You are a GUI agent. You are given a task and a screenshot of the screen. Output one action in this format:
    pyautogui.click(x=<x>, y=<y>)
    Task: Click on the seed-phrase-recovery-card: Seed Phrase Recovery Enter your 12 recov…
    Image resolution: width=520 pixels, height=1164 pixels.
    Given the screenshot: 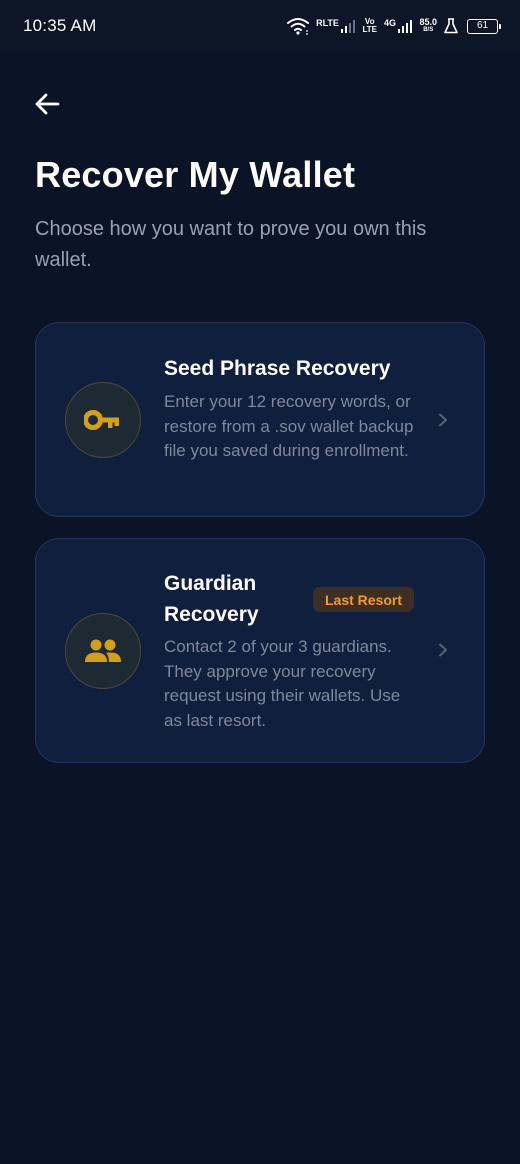 What is the action you would take?
    pyautogui.click(x=260, y=419)
    